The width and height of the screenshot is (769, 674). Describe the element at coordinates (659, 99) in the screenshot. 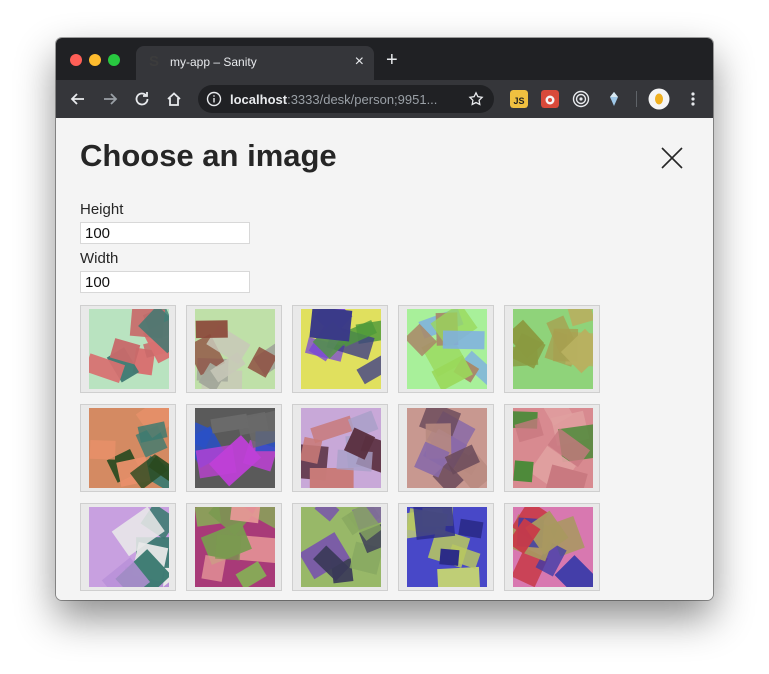

I see `profile-avatar-icon` at that location.